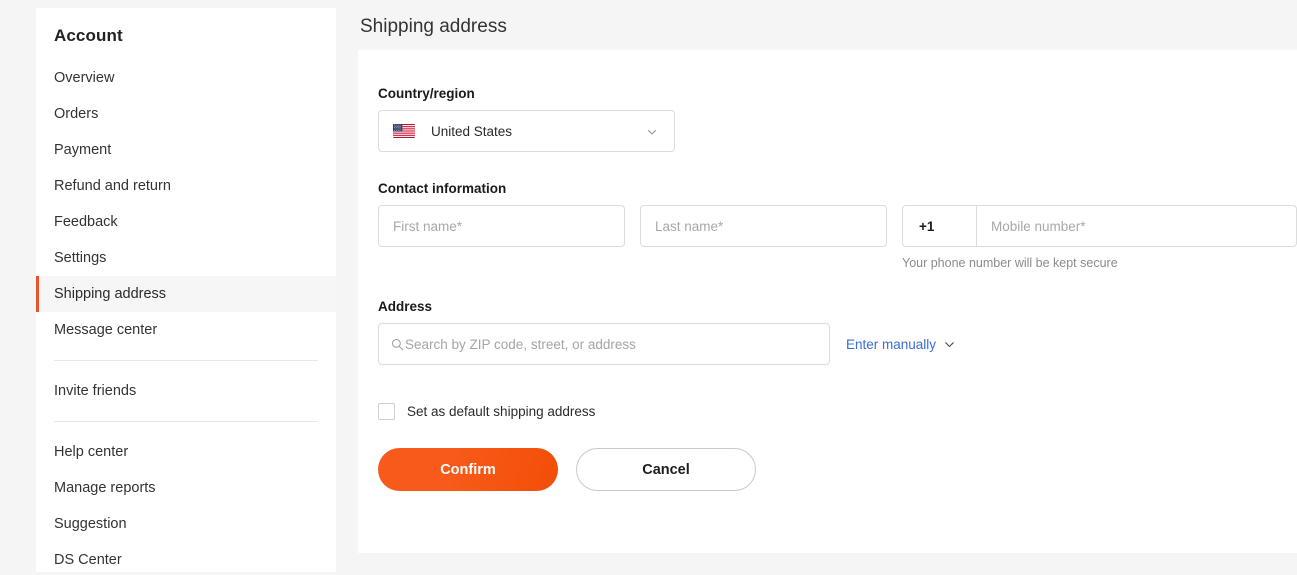 The height and width of the screenshot is (575, 1297). What do you see at coordinates (84, 78) in the screenshot?
I see `sidebar-item-label: Overview` at bounding box center [84, 78].